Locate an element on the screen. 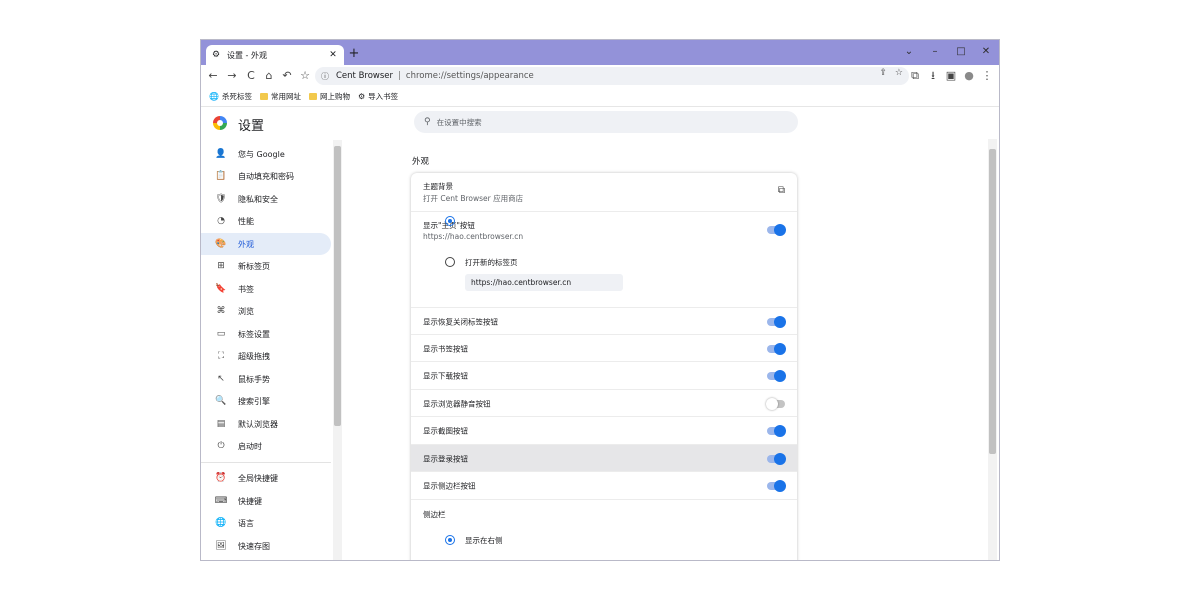 This screenshot has width=1200, height=600. sidebar-item-mouse-gestures: ↖ 鼠标手势 is located at coordinates (266, 379).